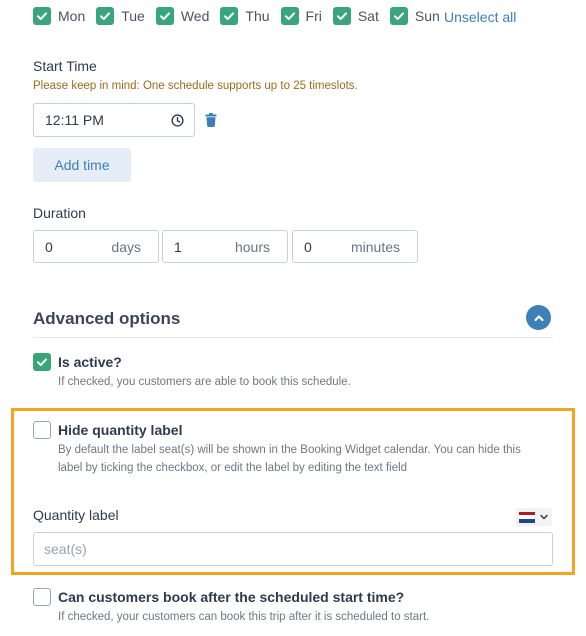 The width and height of the screenshot is (586, 636). I want to click on duration-label: Duration, so click(59, 213).